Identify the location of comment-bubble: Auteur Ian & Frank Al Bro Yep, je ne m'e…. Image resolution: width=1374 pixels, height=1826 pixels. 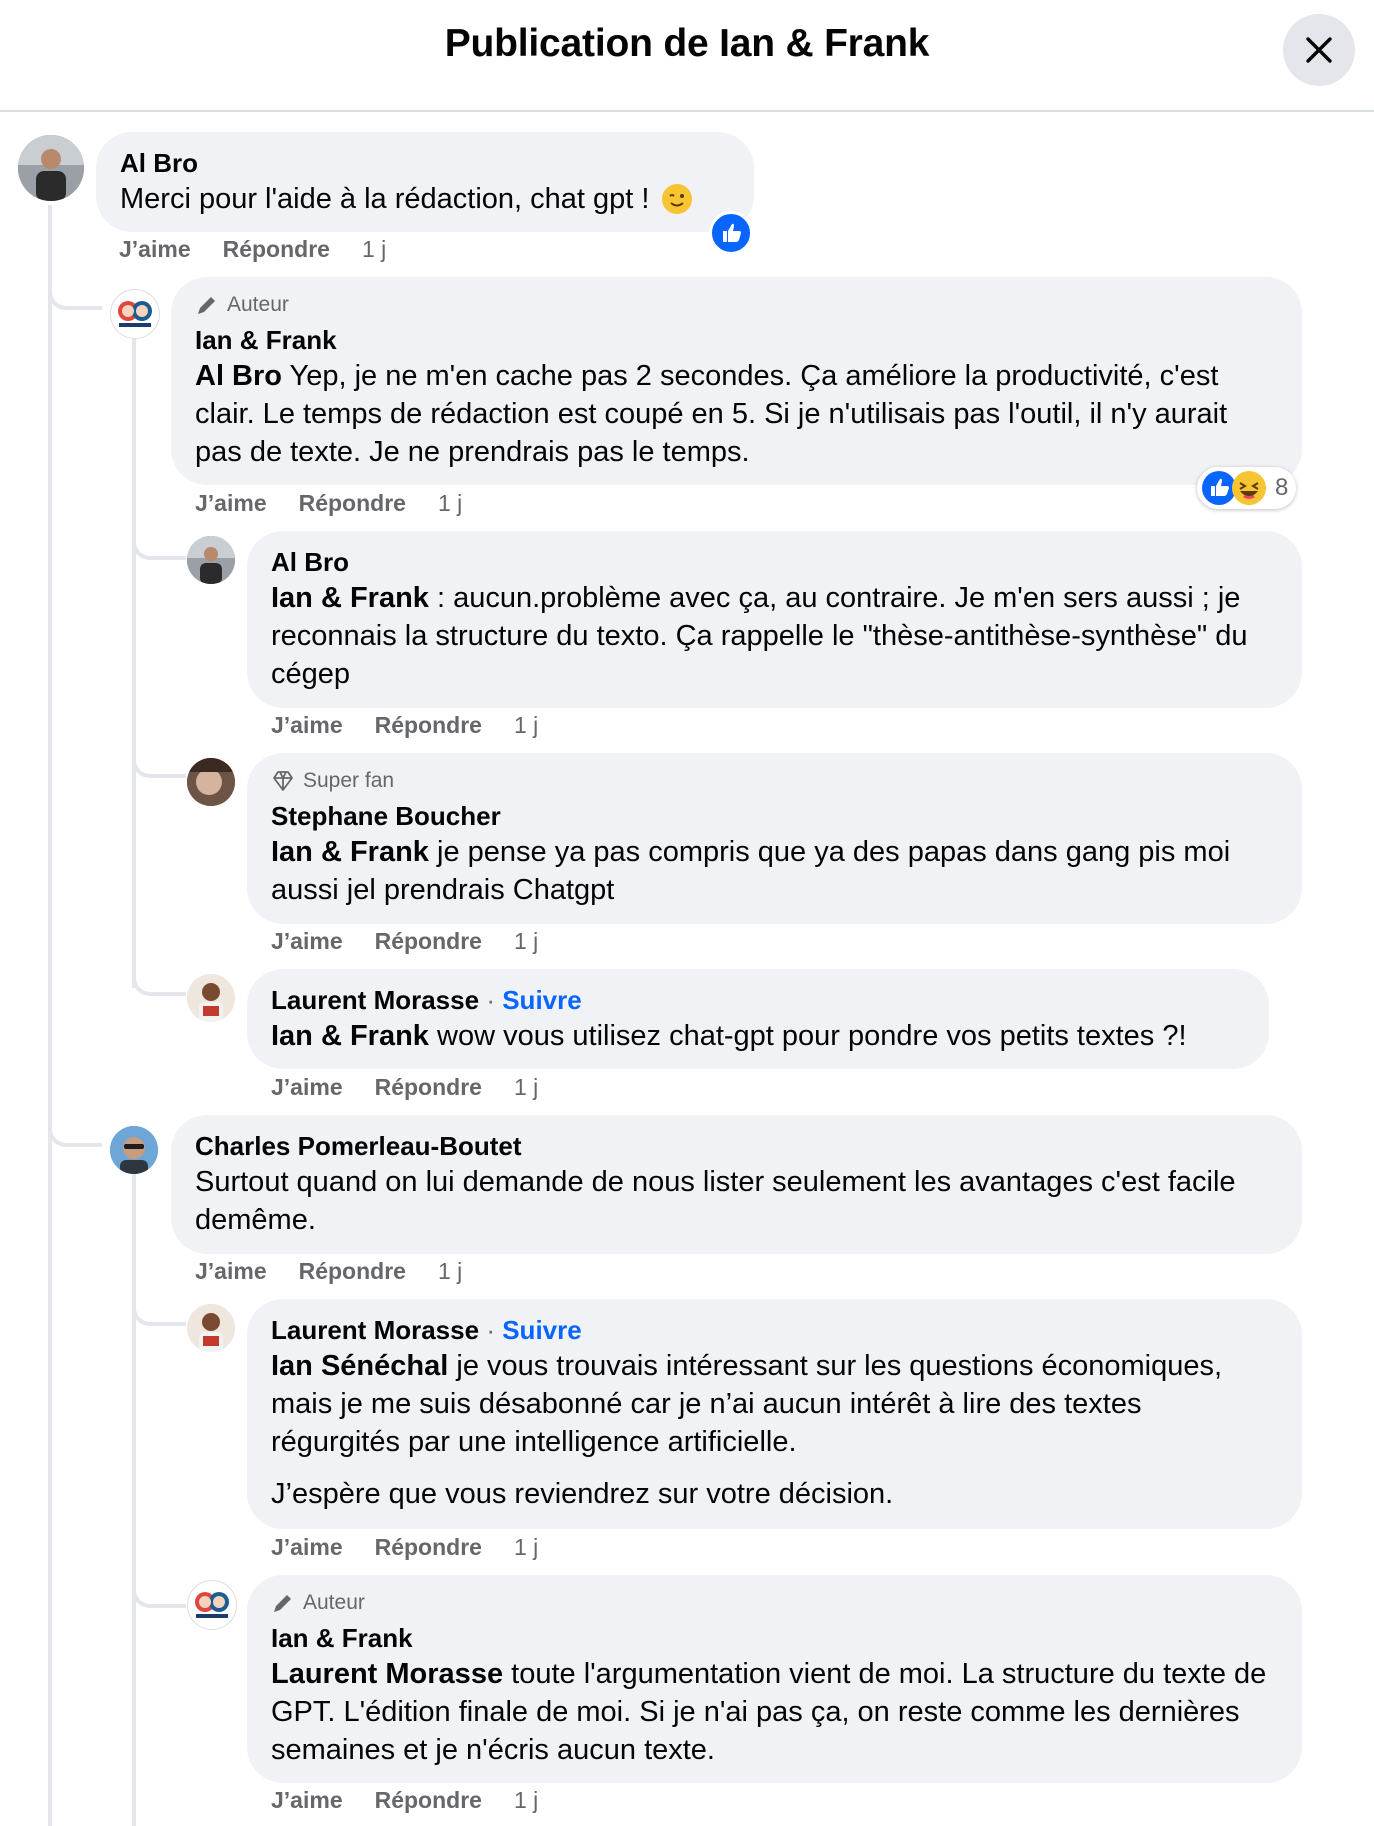
(736, 381).